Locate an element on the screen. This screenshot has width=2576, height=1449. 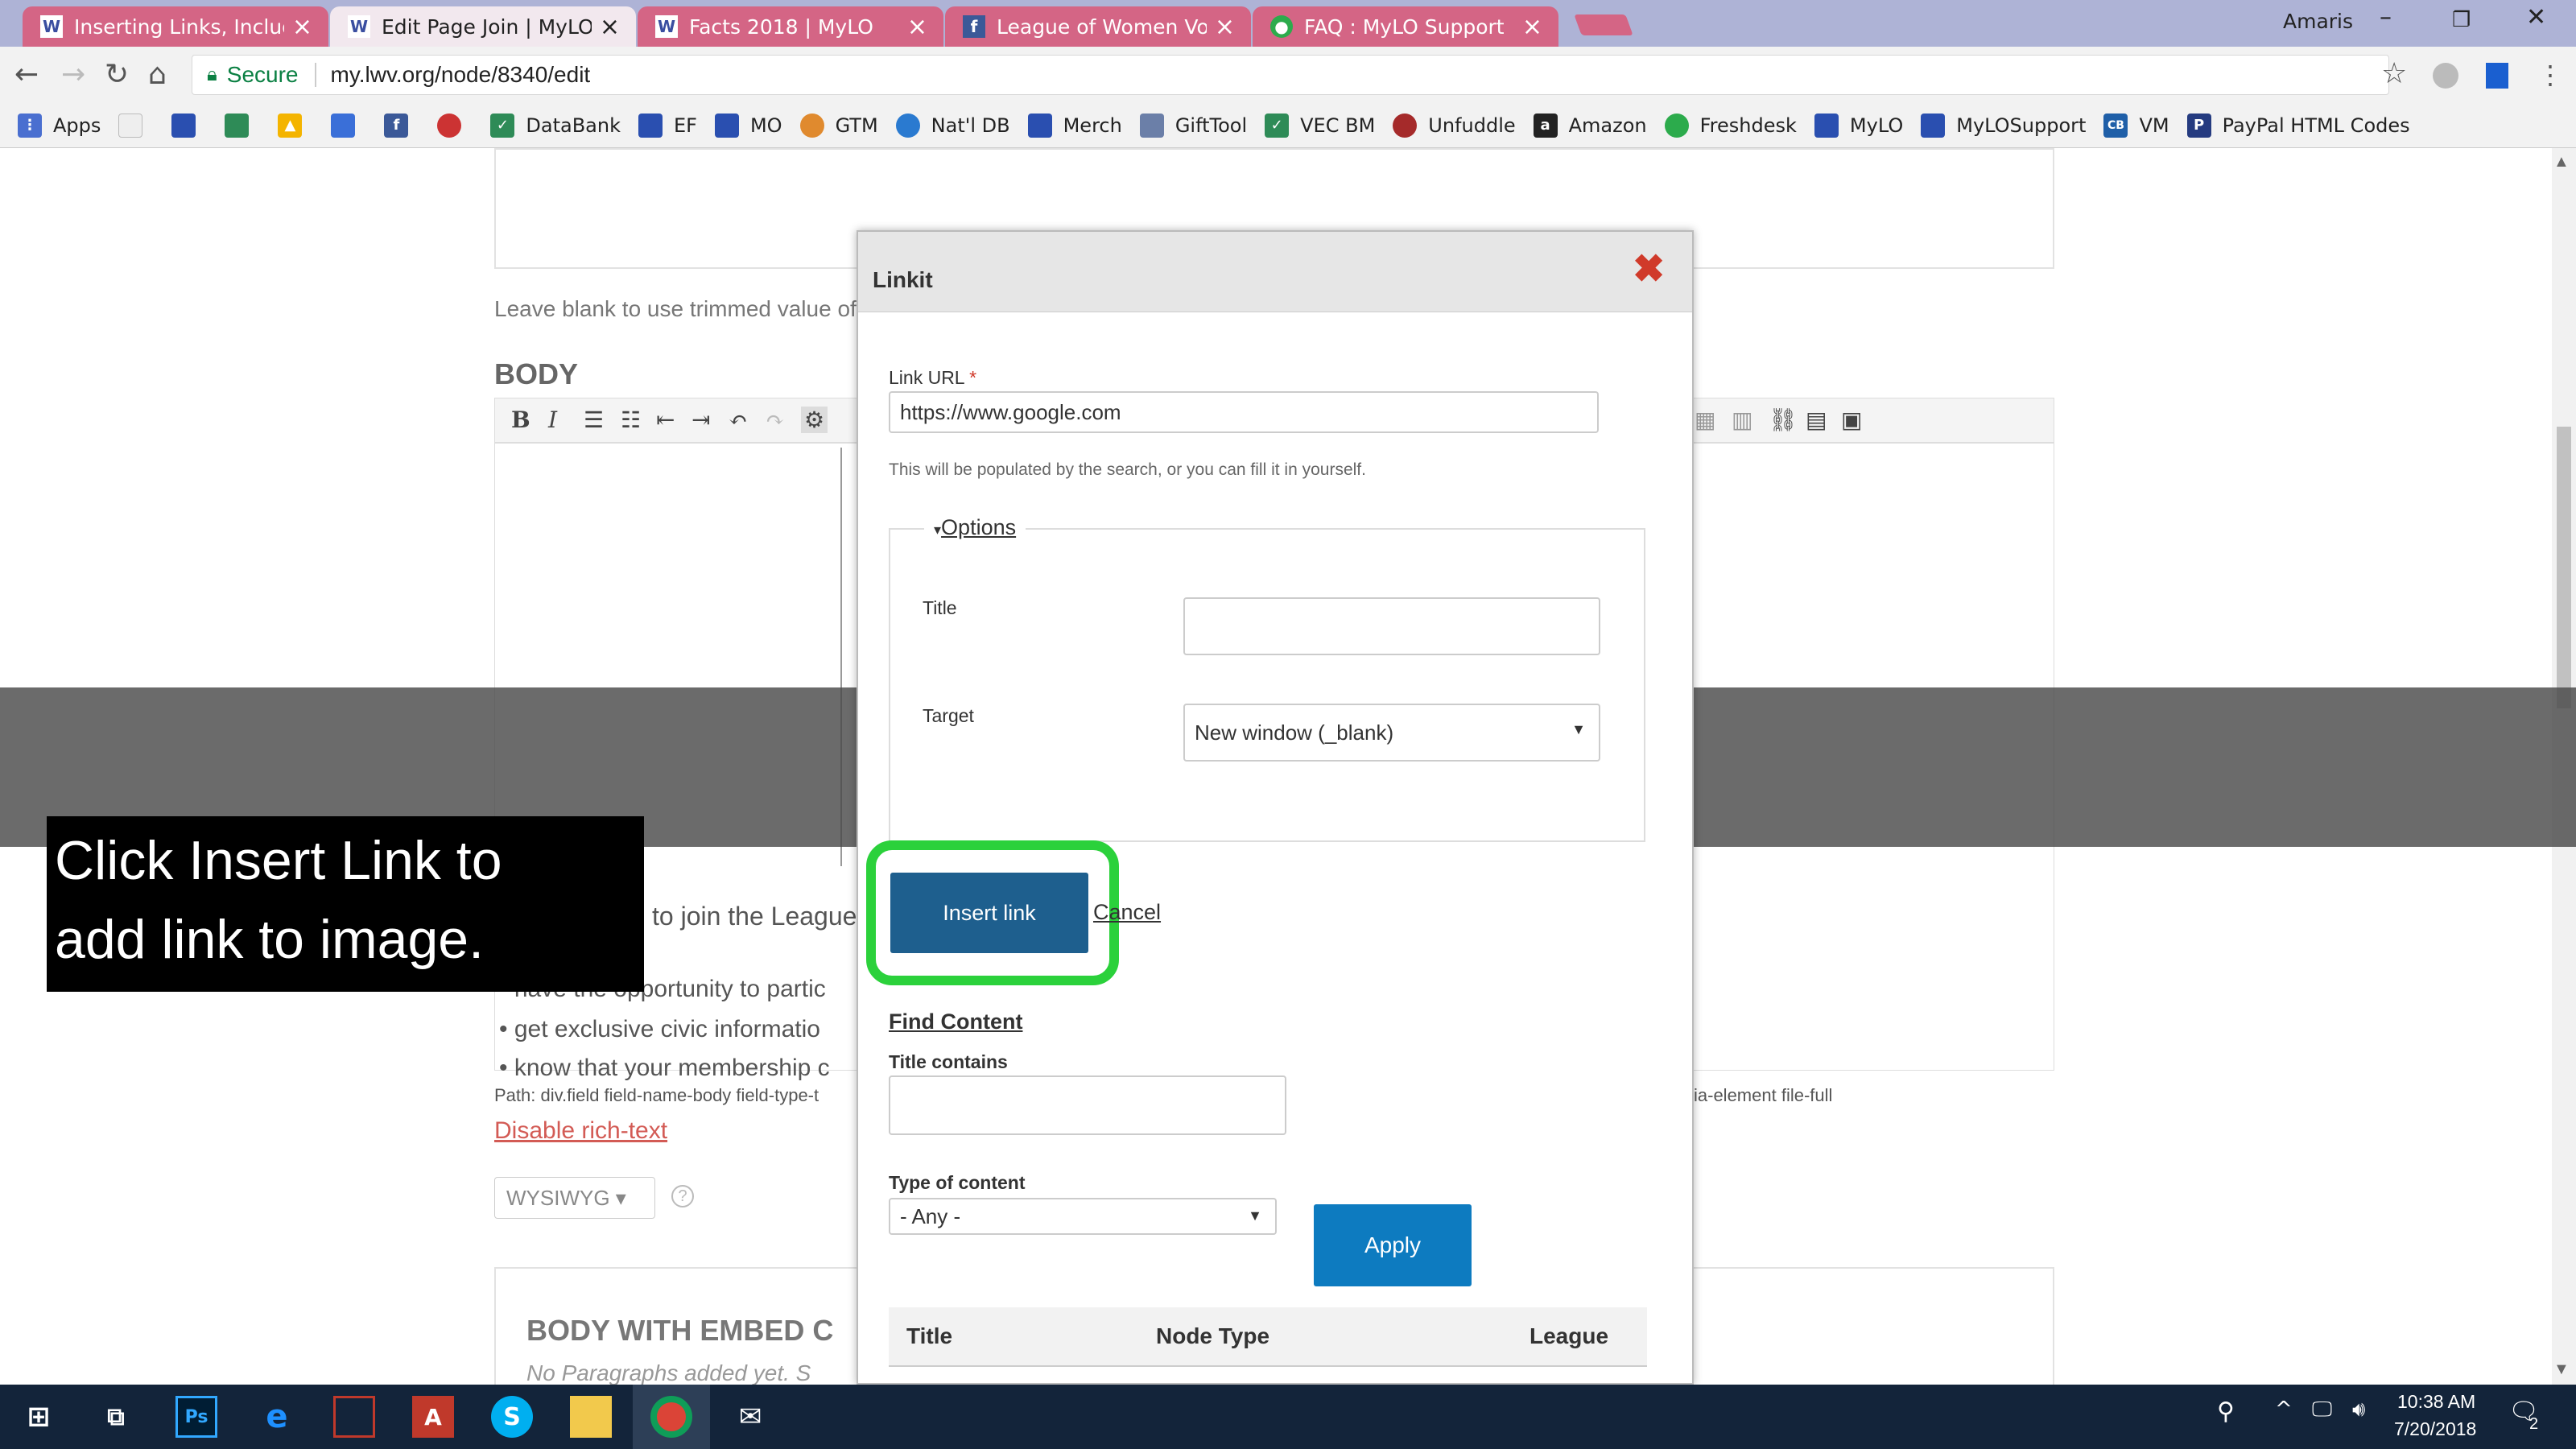
url-text: my.lwv.org/node/8340/edit is located at coordinates (461, 75).